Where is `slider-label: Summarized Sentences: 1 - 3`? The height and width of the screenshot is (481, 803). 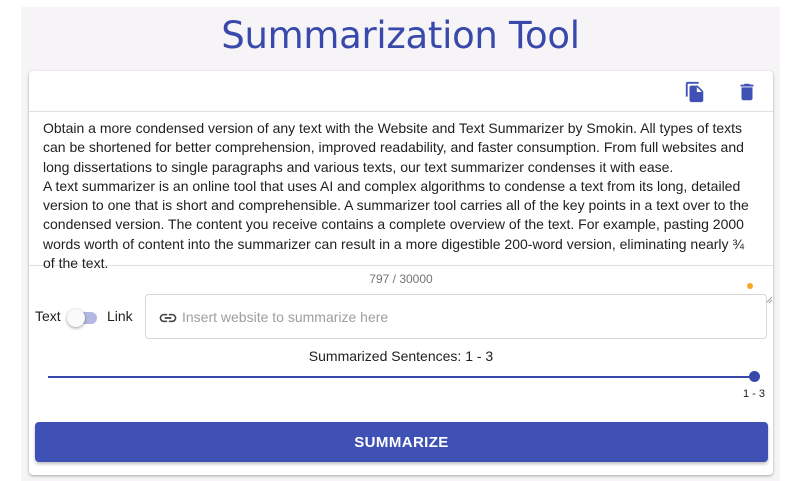
slider-label: Summarized Sentences: 1 - 3 is located at coordinates (401, 356).